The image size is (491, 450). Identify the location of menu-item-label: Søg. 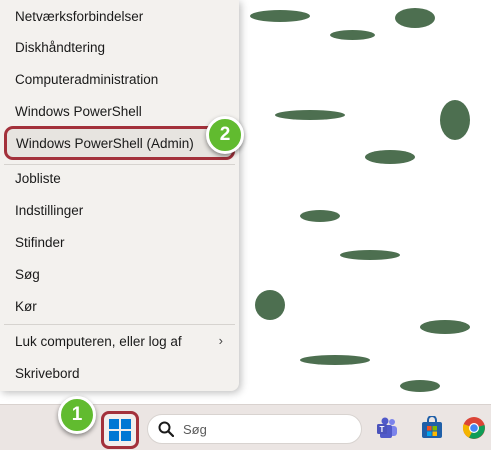
(27, 274).